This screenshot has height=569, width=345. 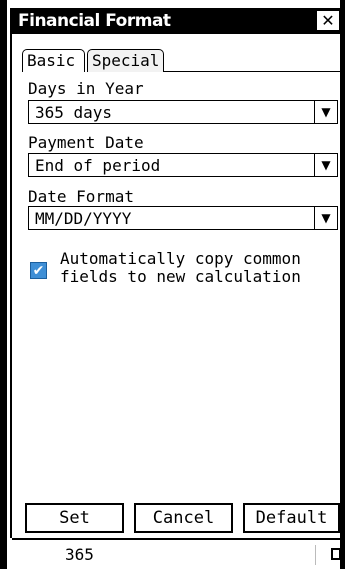 What do you see at coordinates (83, 218) in the screenshot?
I see `date-format-value: MM/DD/YYYY` at bounding box center [83, 218].